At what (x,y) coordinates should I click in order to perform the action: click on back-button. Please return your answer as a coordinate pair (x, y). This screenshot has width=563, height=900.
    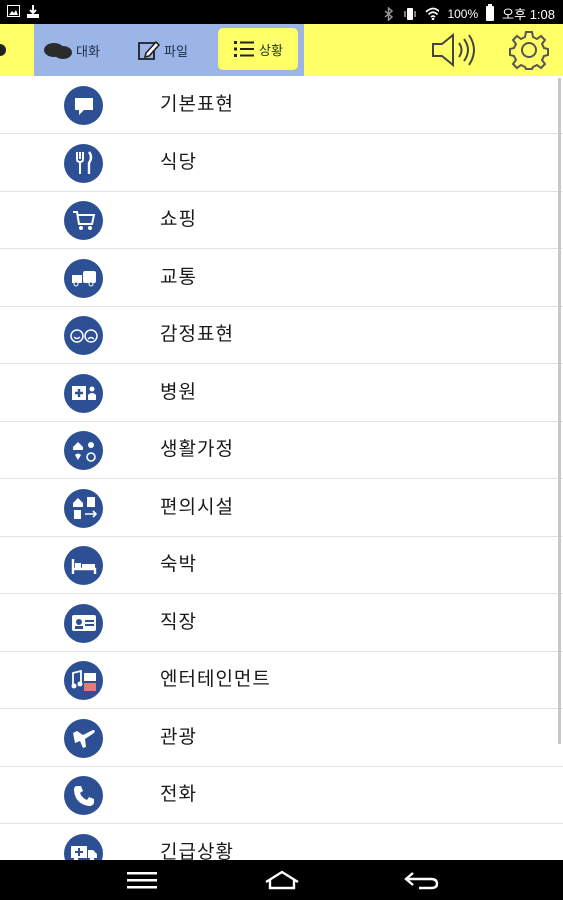
    Looking at the image, I should click on (421, 880).